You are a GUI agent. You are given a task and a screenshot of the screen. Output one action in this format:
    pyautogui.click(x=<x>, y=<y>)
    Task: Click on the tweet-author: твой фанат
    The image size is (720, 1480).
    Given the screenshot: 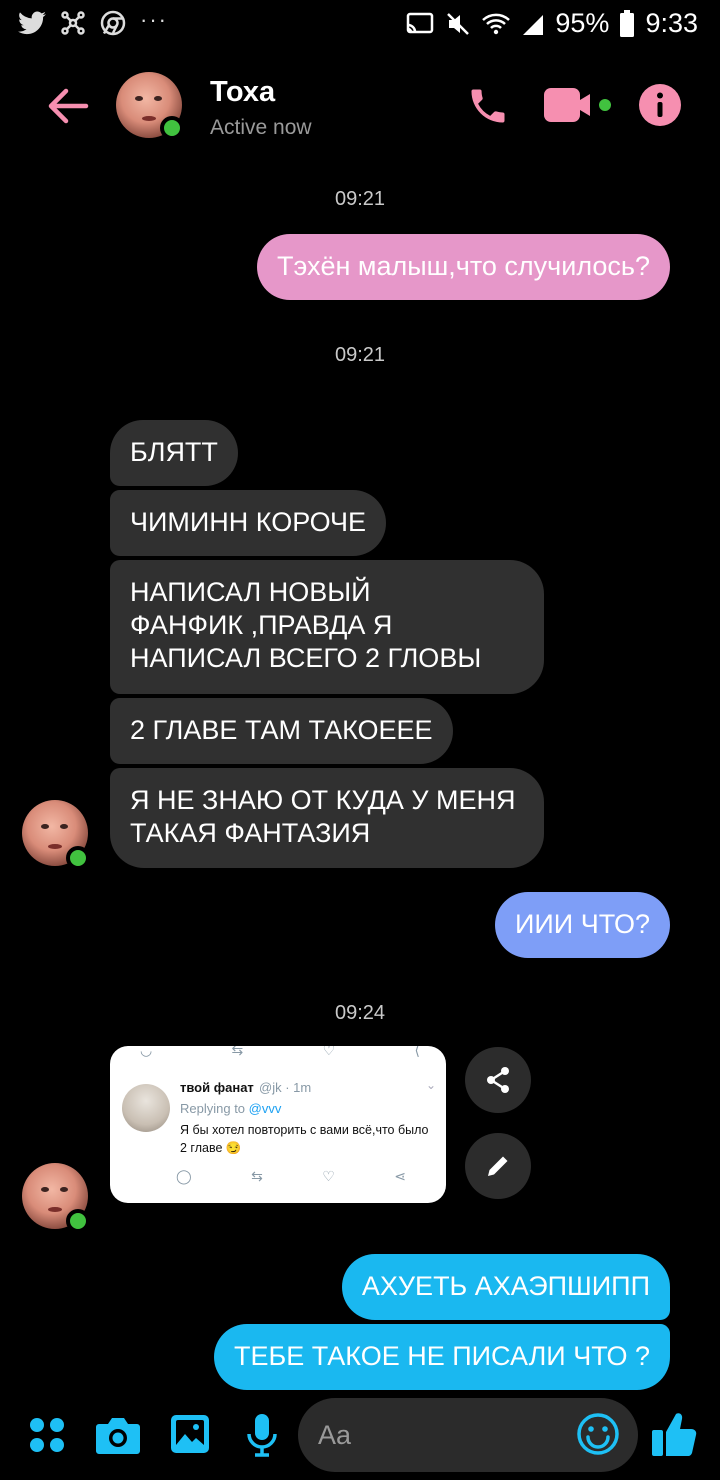 What is the action you would take?
    pyautogui.click(x=217, y=1087)
    